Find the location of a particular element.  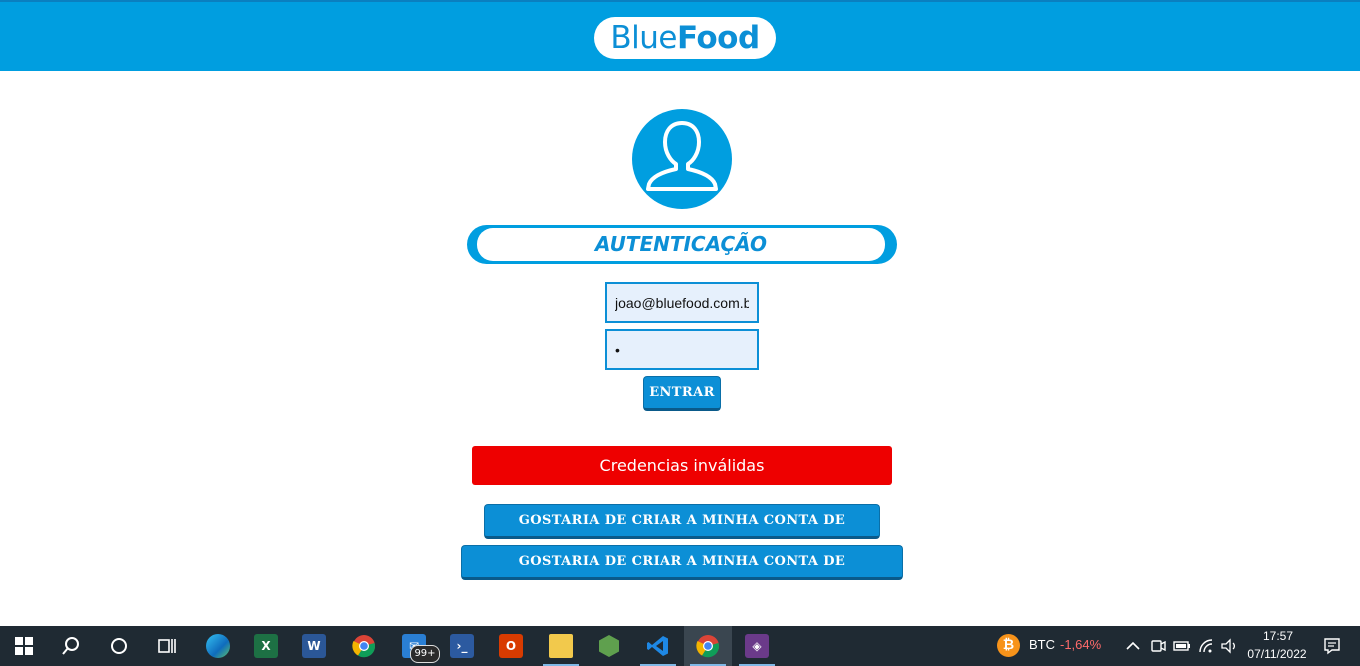

btc-label: BTC is located at coordinates (1042, 644).